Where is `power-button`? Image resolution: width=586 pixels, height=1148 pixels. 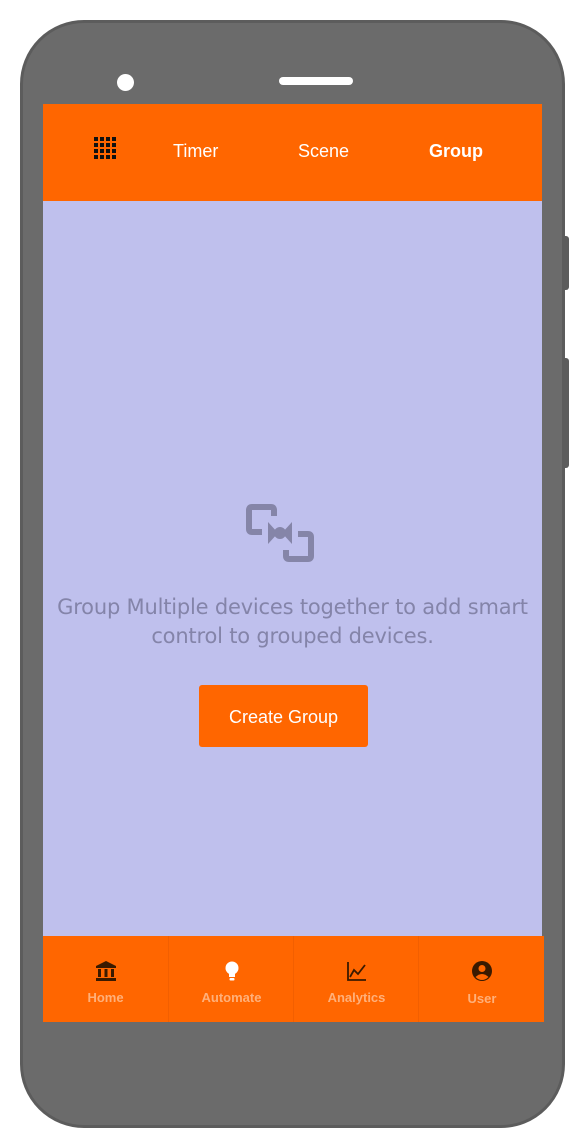
power-button is located at coordinates (566, 263).